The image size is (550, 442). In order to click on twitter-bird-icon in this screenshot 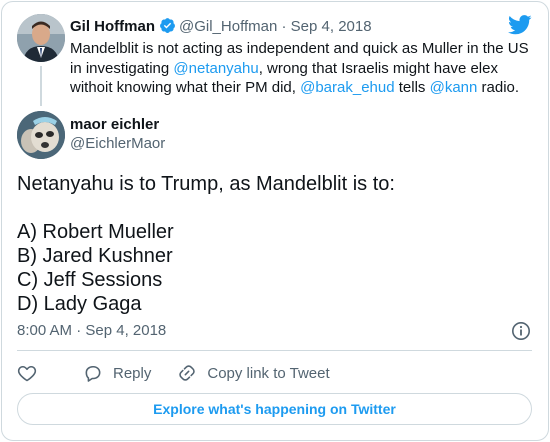, I will do `click(520, 27)`.